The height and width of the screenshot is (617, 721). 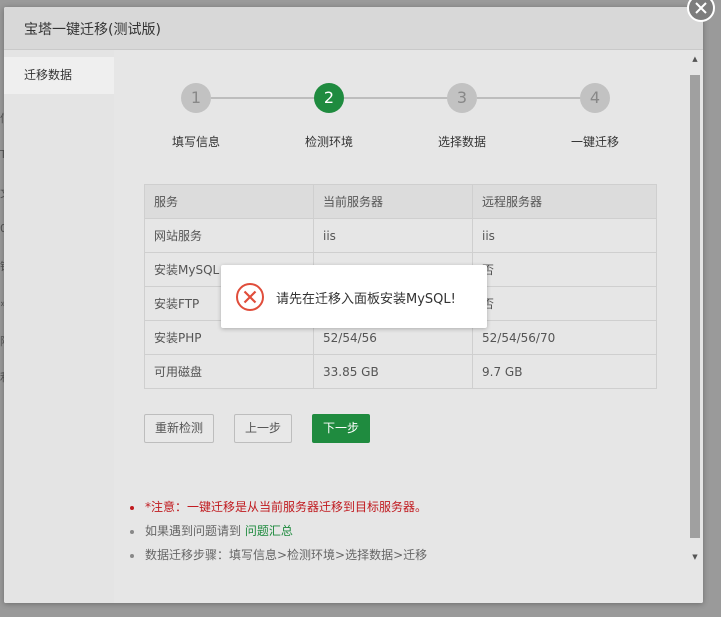 I want to click on table-cell: 可用磁盘, so click(x=229, y=371).